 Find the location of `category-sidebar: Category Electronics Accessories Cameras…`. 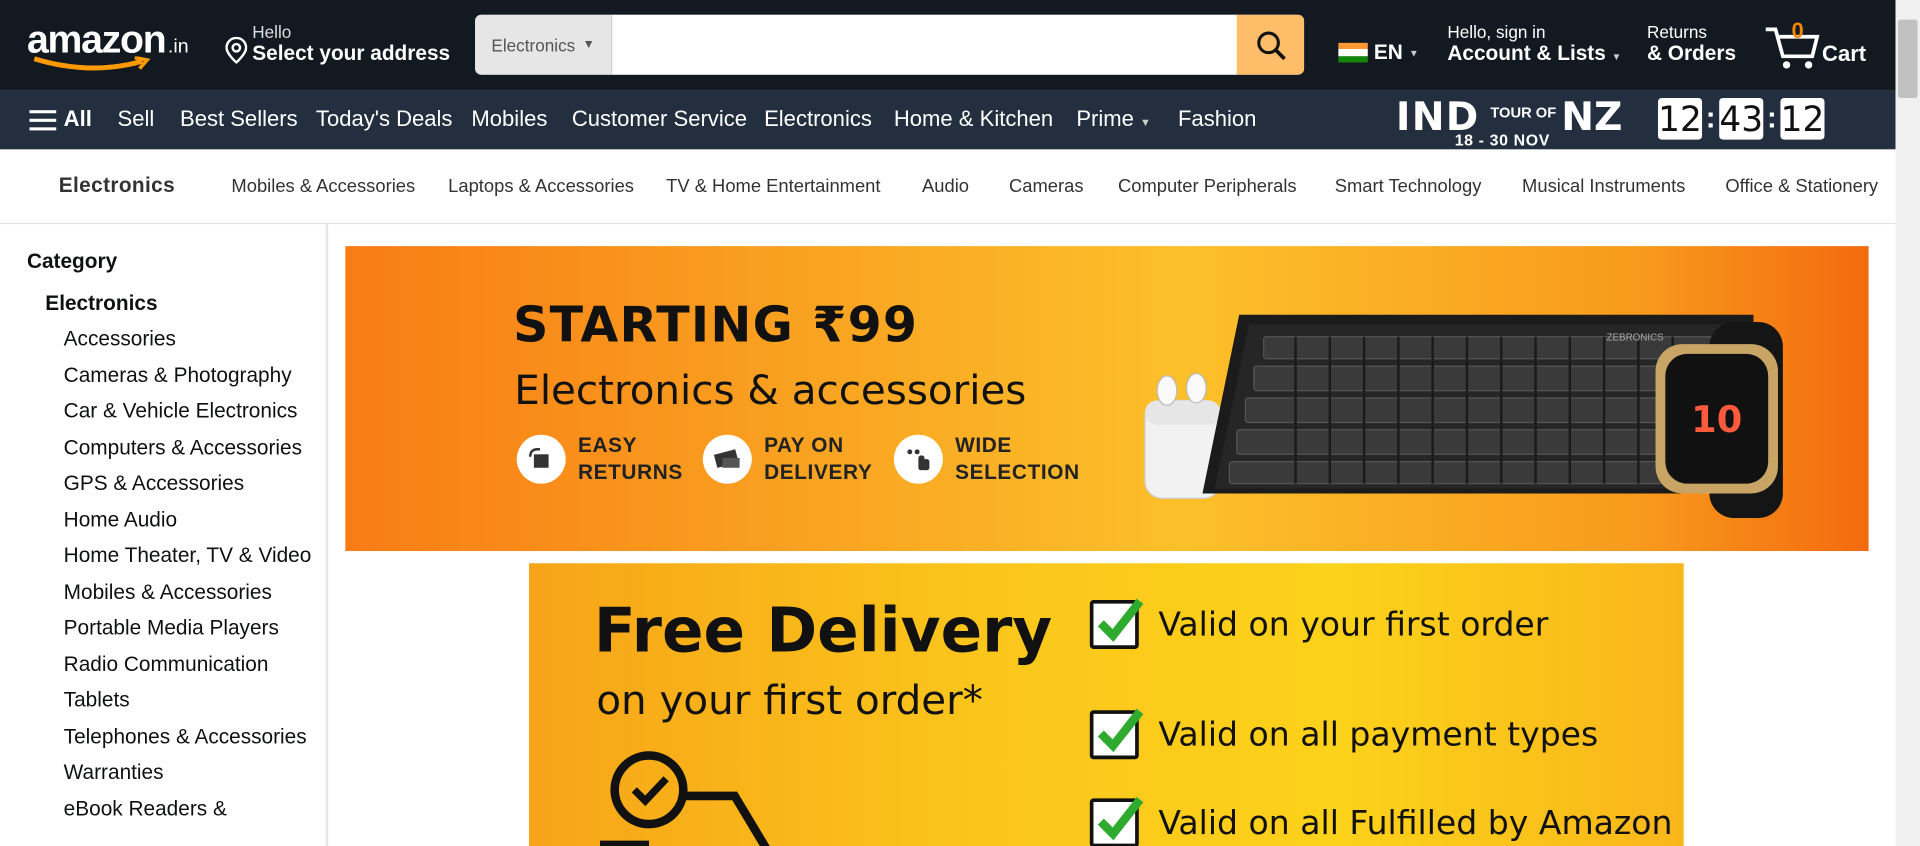

category-sidebar: Category Electronics Accessories Cameras… is located at coordinates (164, 535).